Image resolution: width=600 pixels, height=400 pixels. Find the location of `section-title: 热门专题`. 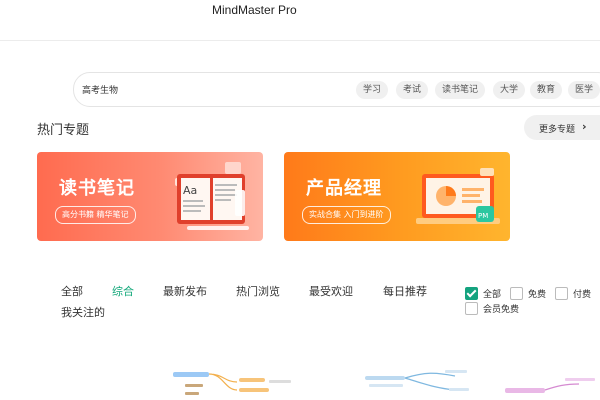

section-title: 热门专题 is located at coordinates (63, 130).